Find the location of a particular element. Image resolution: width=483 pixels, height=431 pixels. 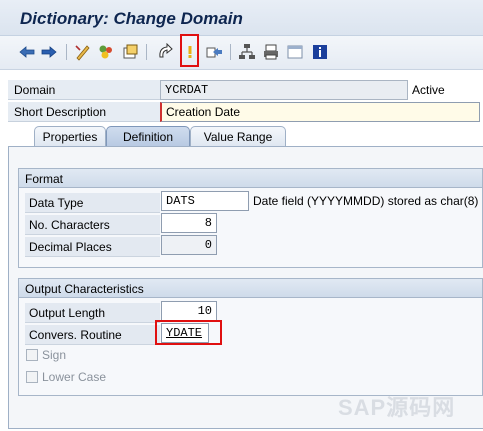

short-description-field: Creation Date is located at coordinates (320, 112).